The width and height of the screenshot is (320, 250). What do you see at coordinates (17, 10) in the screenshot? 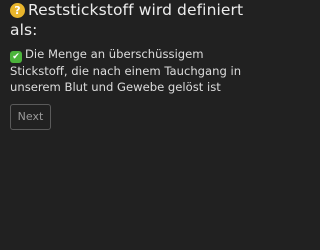
I see `question-icon: ?` at bounding box center [17, 10].